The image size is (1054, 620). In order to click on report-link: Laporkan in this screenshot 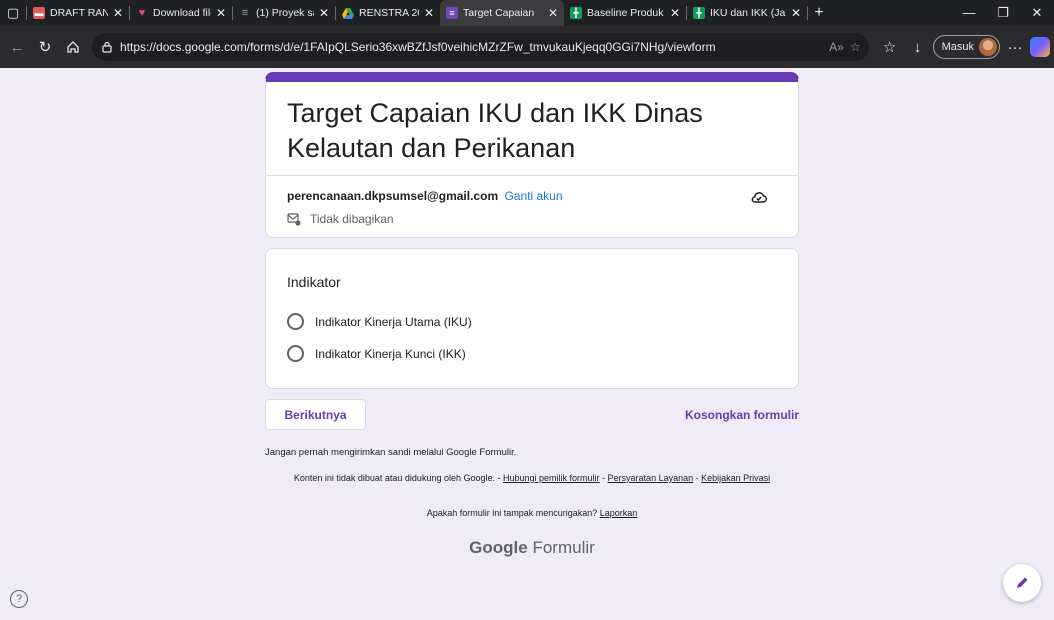, I will do `click(619, 513)`.